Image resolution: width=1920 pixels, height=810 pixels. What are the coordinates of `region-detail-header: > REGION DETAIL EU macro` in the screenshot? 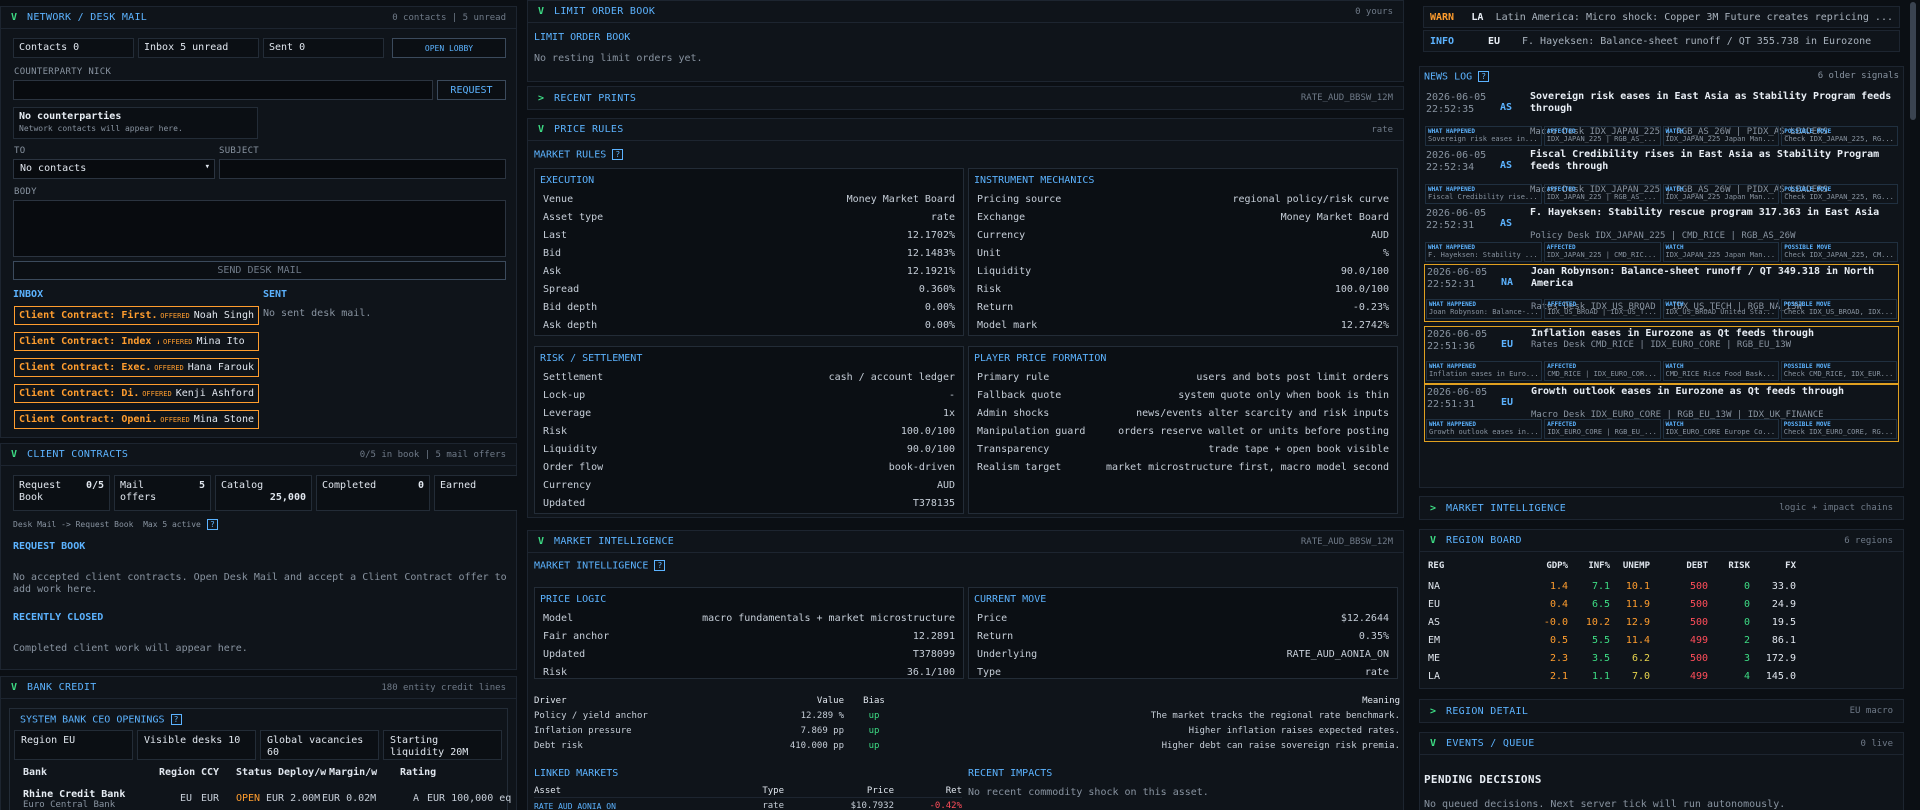 It's located at (1661, 711).